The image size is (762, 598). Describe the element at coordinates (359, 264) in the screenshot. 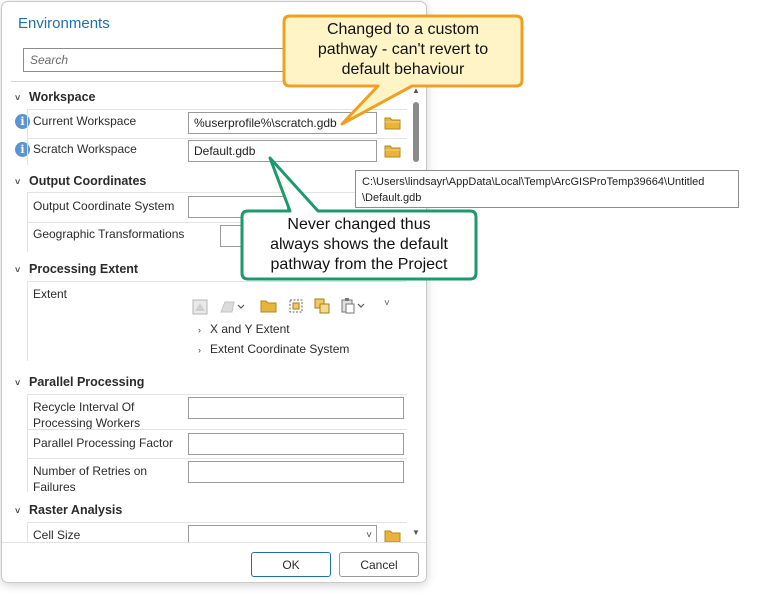

I see `green-callout-line3: pathway from the Project` at that location.